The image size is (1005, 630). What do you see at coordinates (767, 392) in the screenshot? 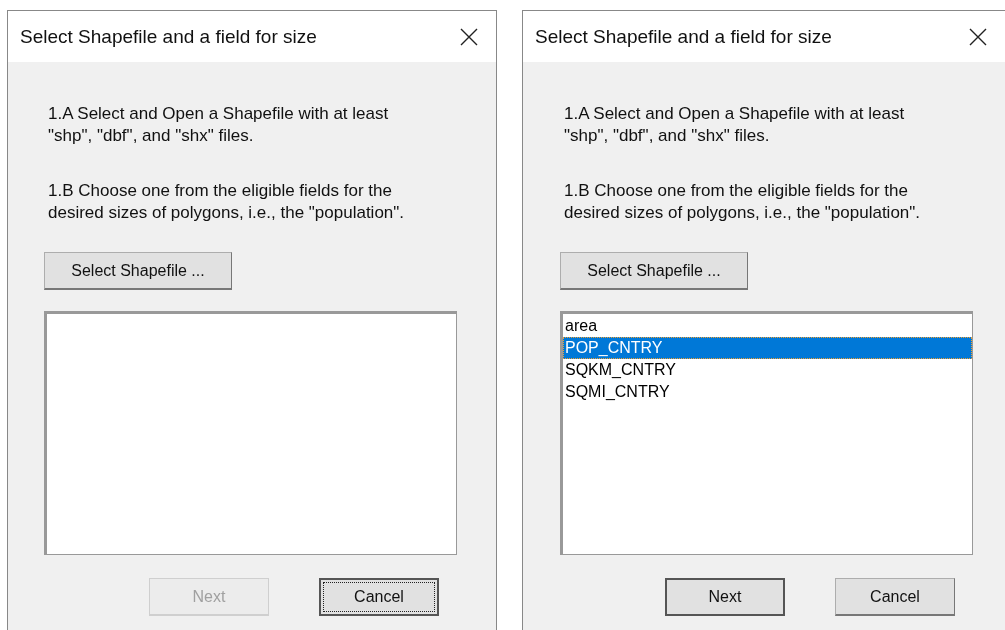
I see `field-list-item: SQMI_CNTRY` at bounding box center [767, 392].